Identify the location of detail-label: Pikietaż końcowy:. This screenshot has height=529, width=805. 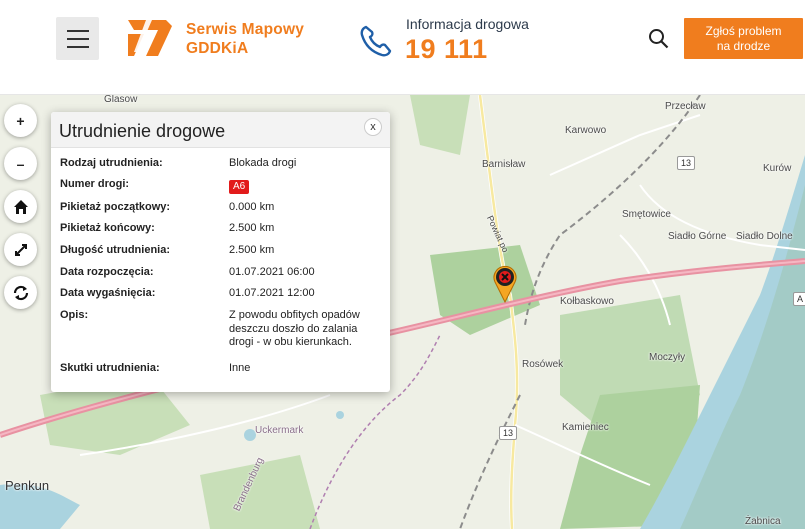
(107, 228).